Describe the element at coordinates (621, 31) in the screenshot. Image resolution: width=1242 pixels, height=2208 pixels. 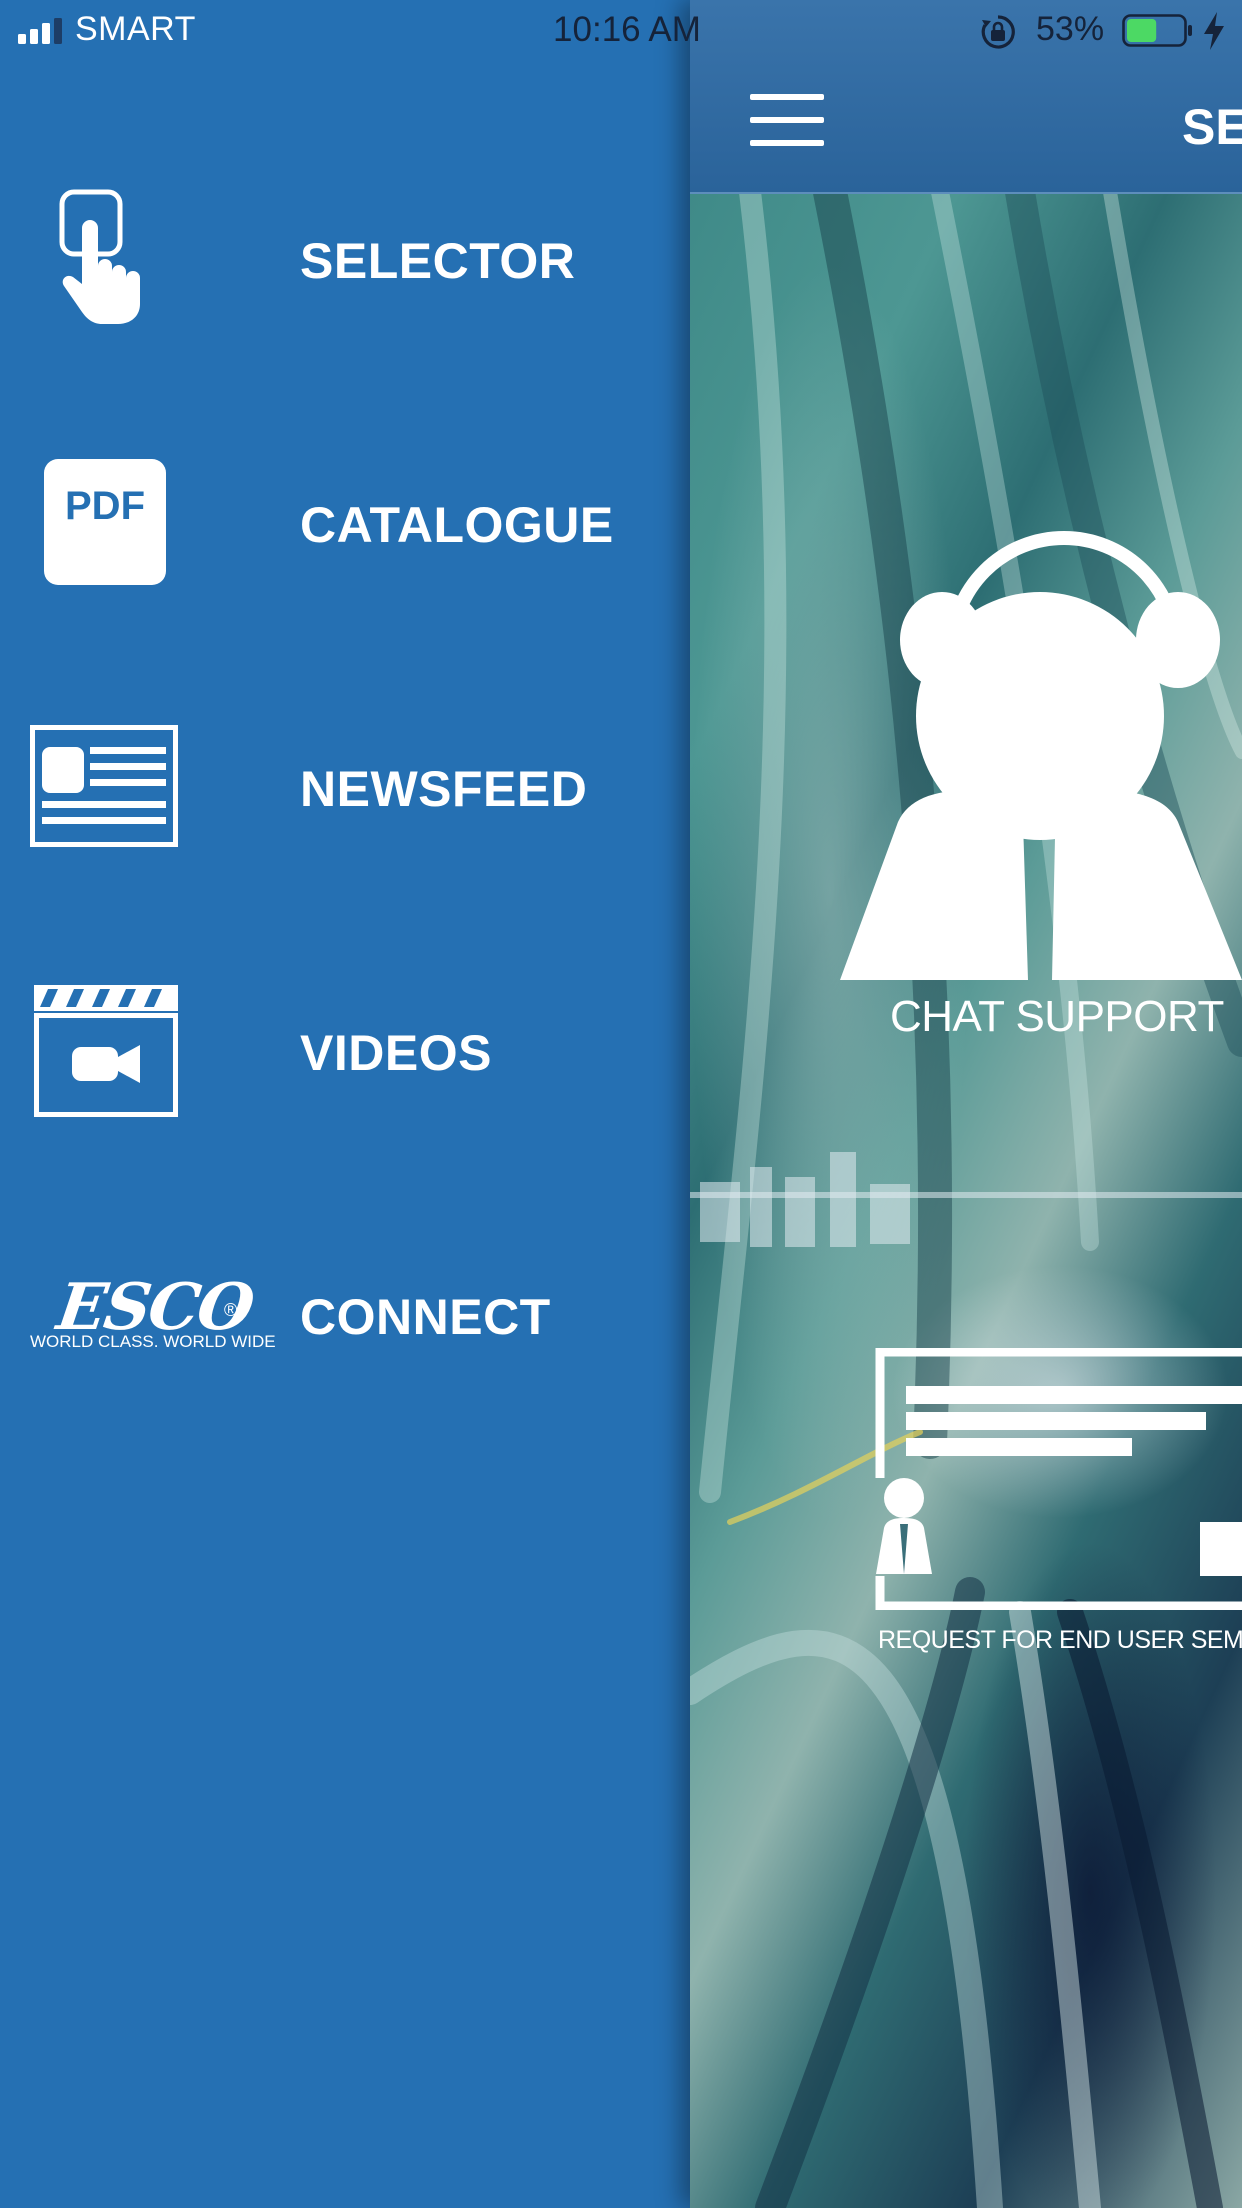
I see `status-bar: SMART 10:16 AM 53%` at that location.